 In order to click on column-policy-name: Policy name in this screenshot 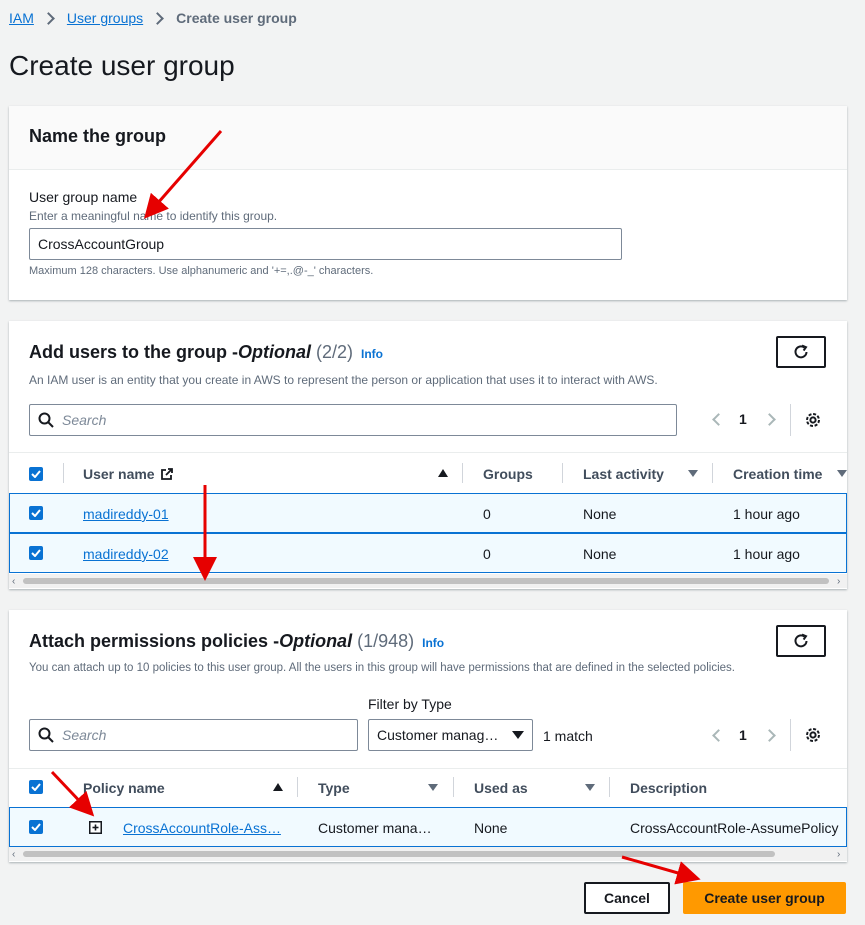, I will do `click(124, 788)`.